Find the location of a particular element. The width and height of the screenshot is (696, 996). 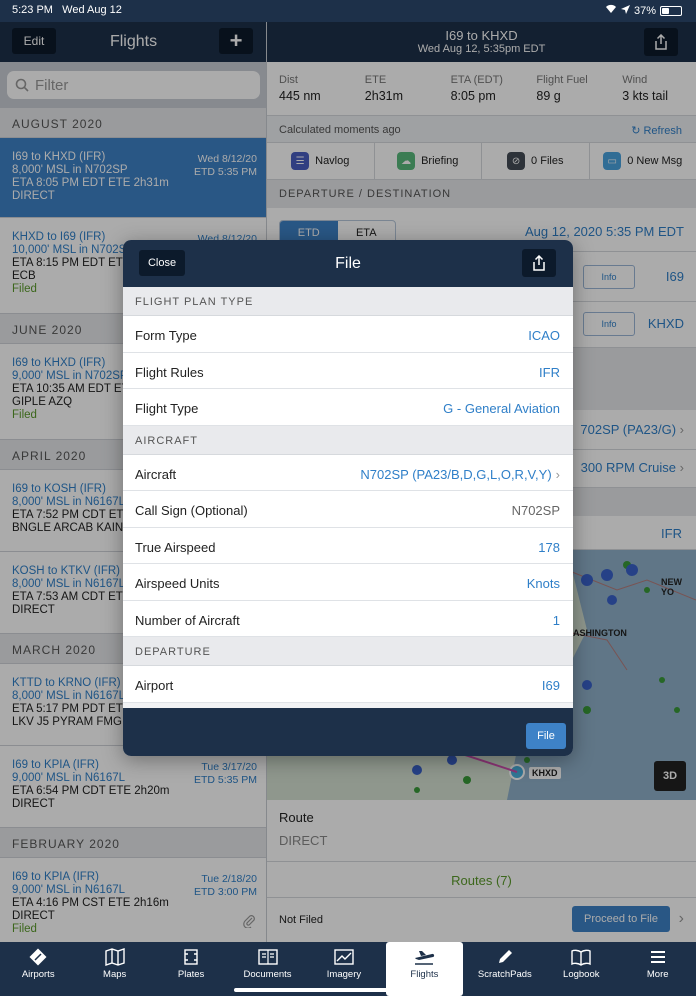

flights-icon is located at coordinates (425, 958).